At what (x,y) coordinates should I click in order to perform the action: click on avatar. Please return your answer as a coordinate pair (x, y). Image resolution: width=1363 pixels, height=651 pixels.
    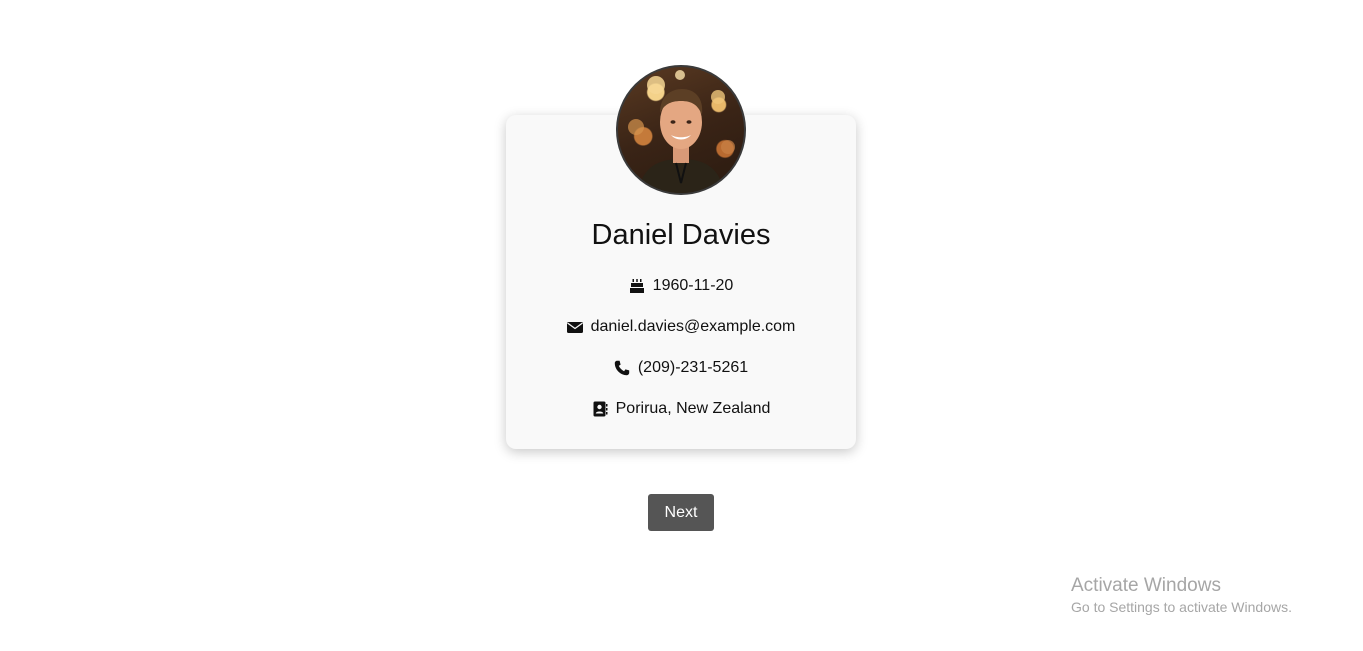
    Looking at the image, I should click on (681, 130).